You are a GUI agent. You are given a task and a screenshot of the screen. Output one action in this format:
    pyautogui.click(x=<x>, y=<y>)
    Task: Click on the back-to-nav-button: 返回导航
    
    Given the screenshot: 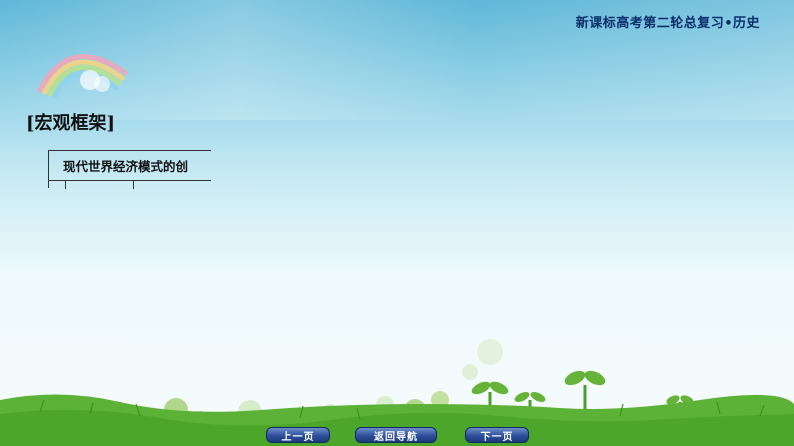 What is the action you would take?
    pyautogui.click(x=396, y=435)
    